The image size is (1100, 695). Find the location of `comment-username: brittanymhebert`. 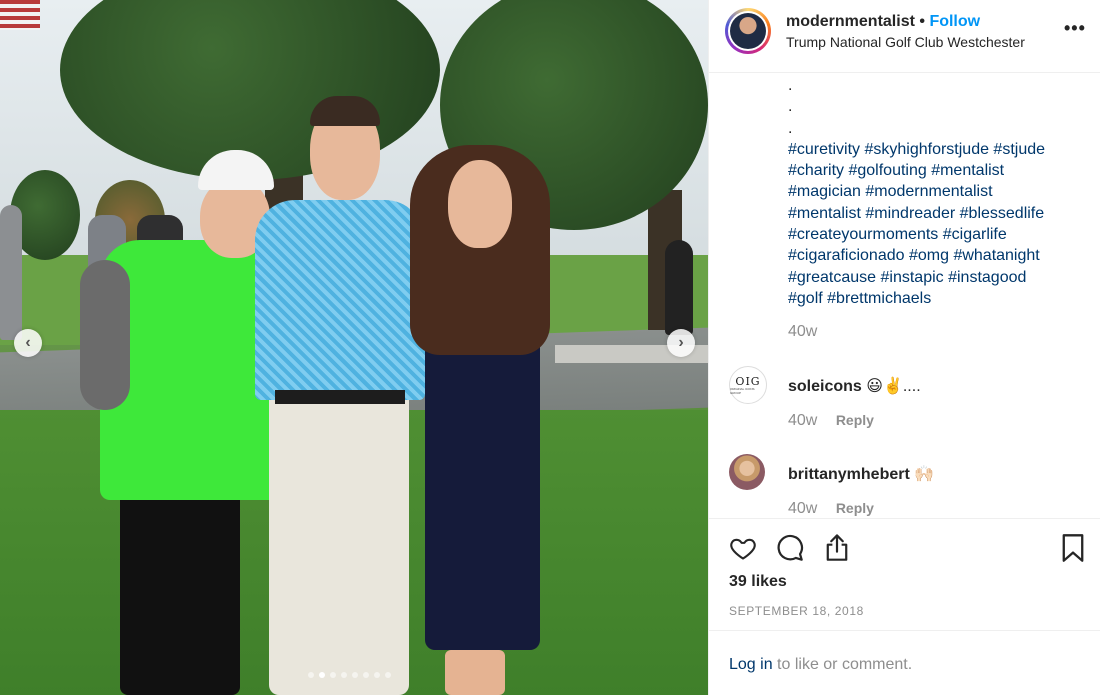

comment-username: brittanymhebert is located at coordinates (849, 474).